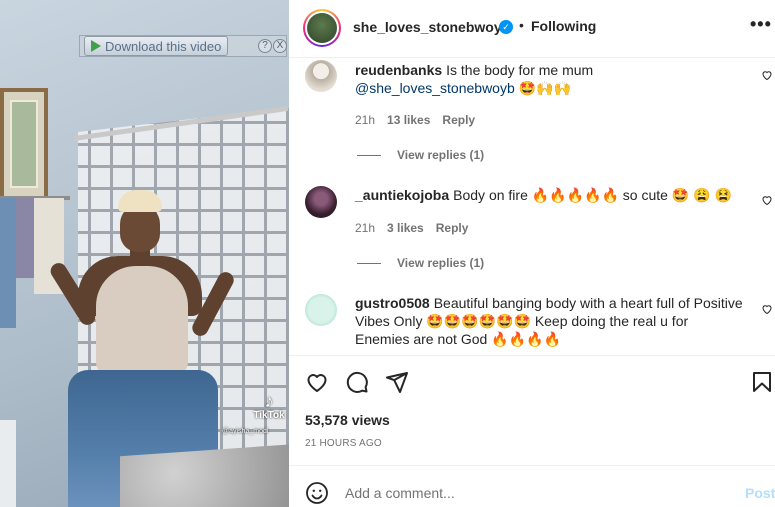 This screenshot has height=507, width=775. Describe the element at coordinates (347, 420) in the screenshot. I see `view-count: 53,578 views` at that location.